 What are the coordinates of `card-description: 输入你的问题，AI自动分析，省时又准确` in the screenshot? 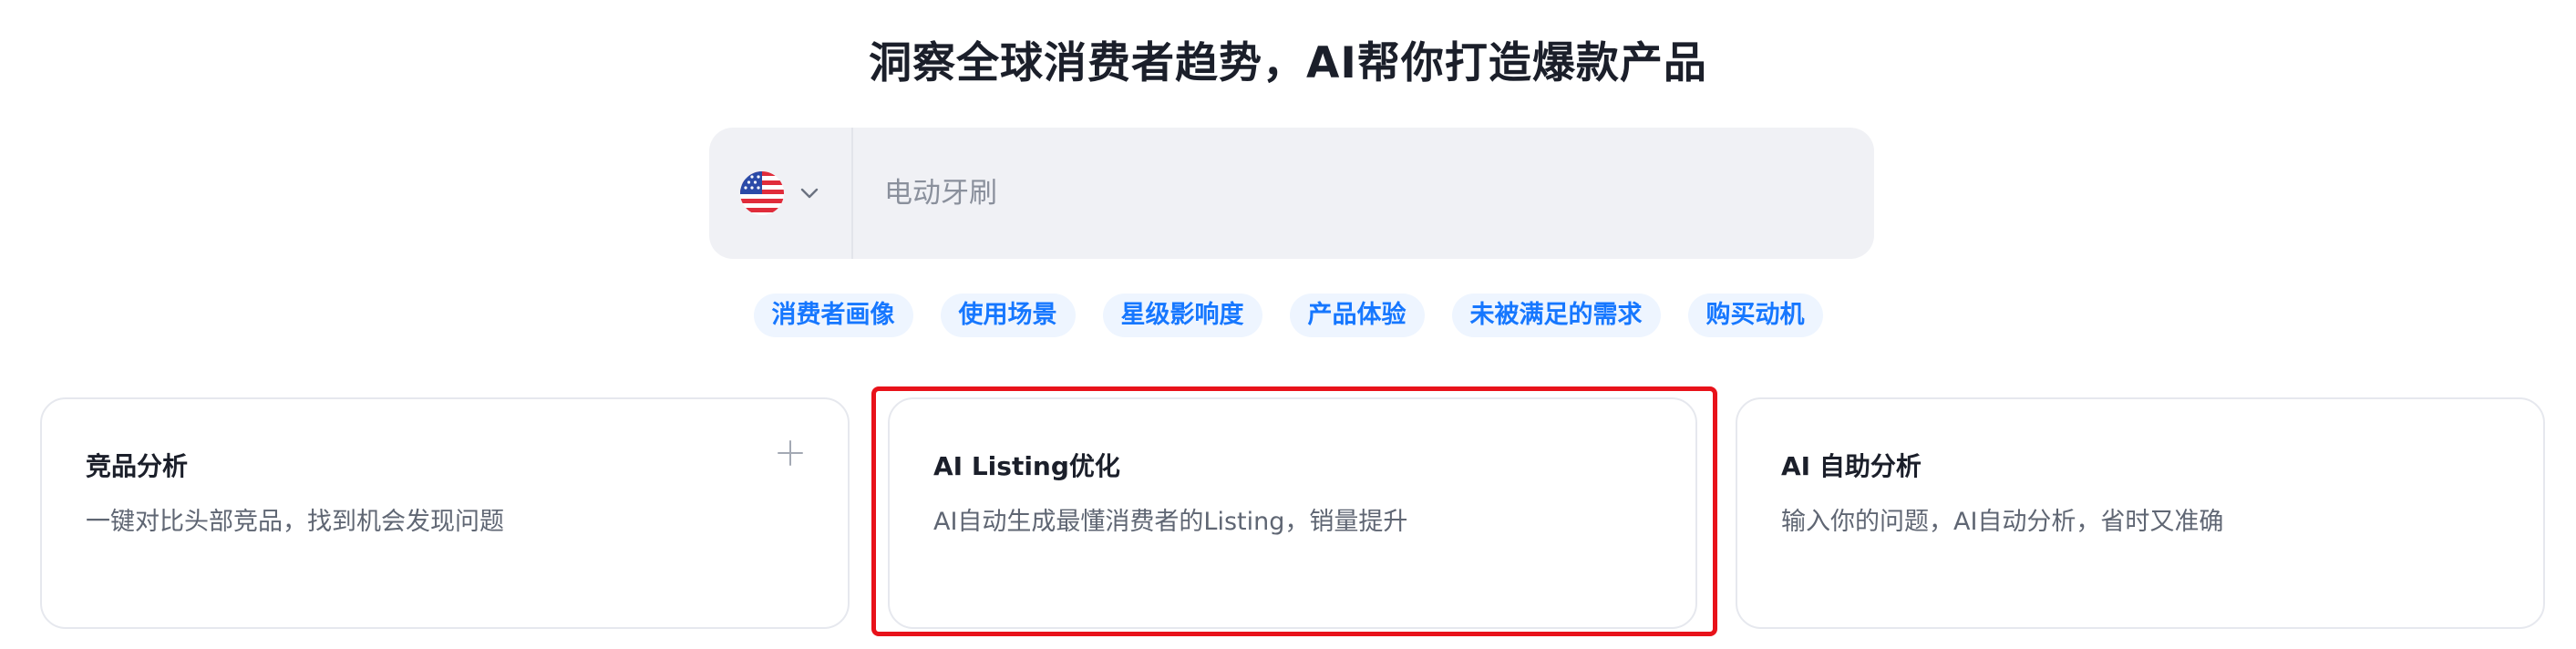 It's located at (2003, 522).